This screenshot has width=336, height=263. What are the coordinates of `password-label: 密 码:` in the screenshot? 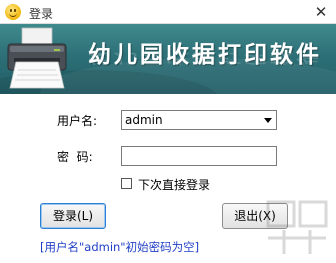 It's located at (75, 157).